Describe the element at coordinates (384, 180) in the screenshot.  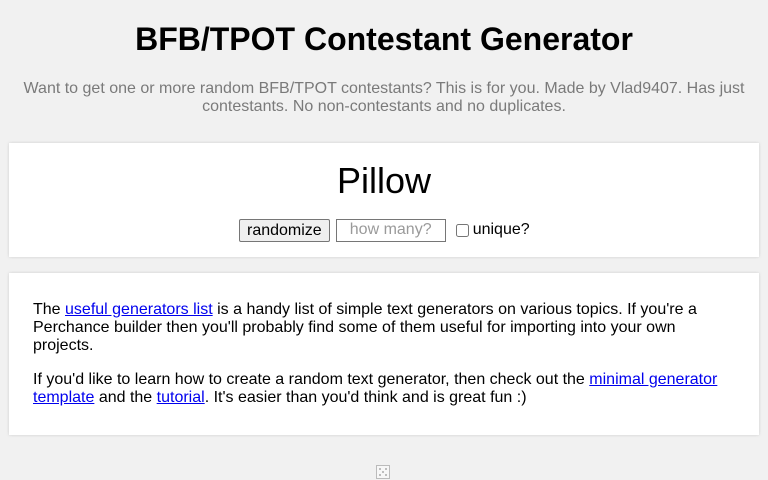
I see `generator-output: Pillow` at that location.